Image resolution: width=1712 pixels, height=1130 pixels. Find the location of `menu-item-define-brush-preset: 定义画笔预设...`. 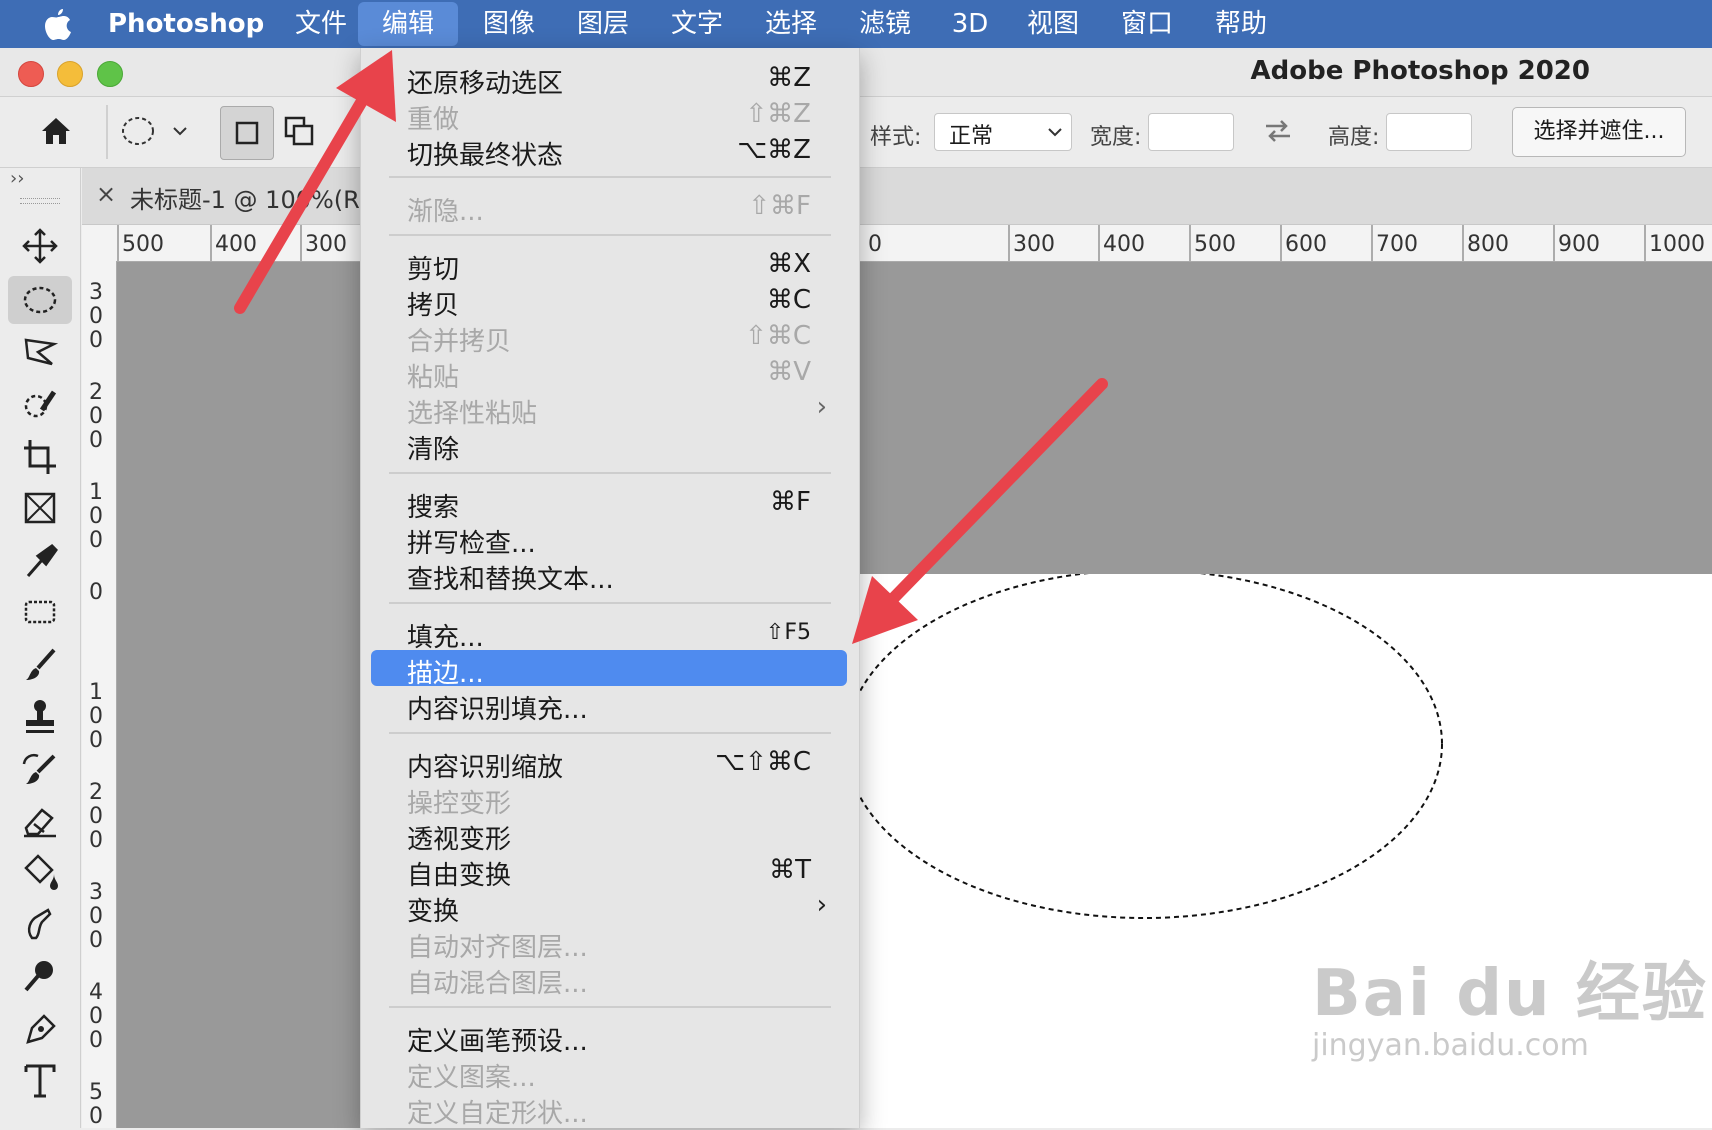

menu-item-define-brush-preset: 定义画笔预设... is located at coordinates (610, 1037).